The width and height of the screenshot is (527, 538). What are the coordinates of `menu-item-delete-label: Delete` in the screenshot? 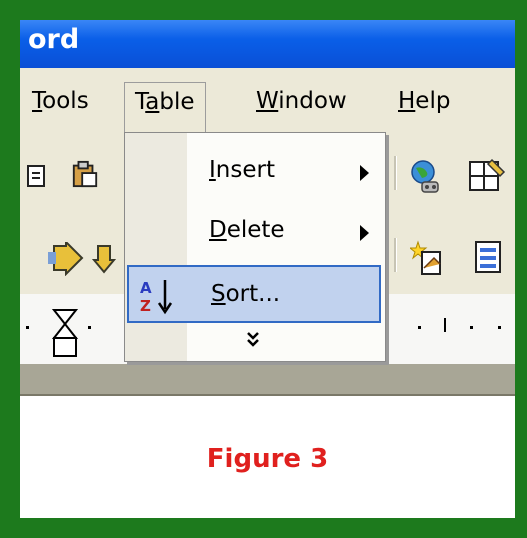 It's located at (247, 230).